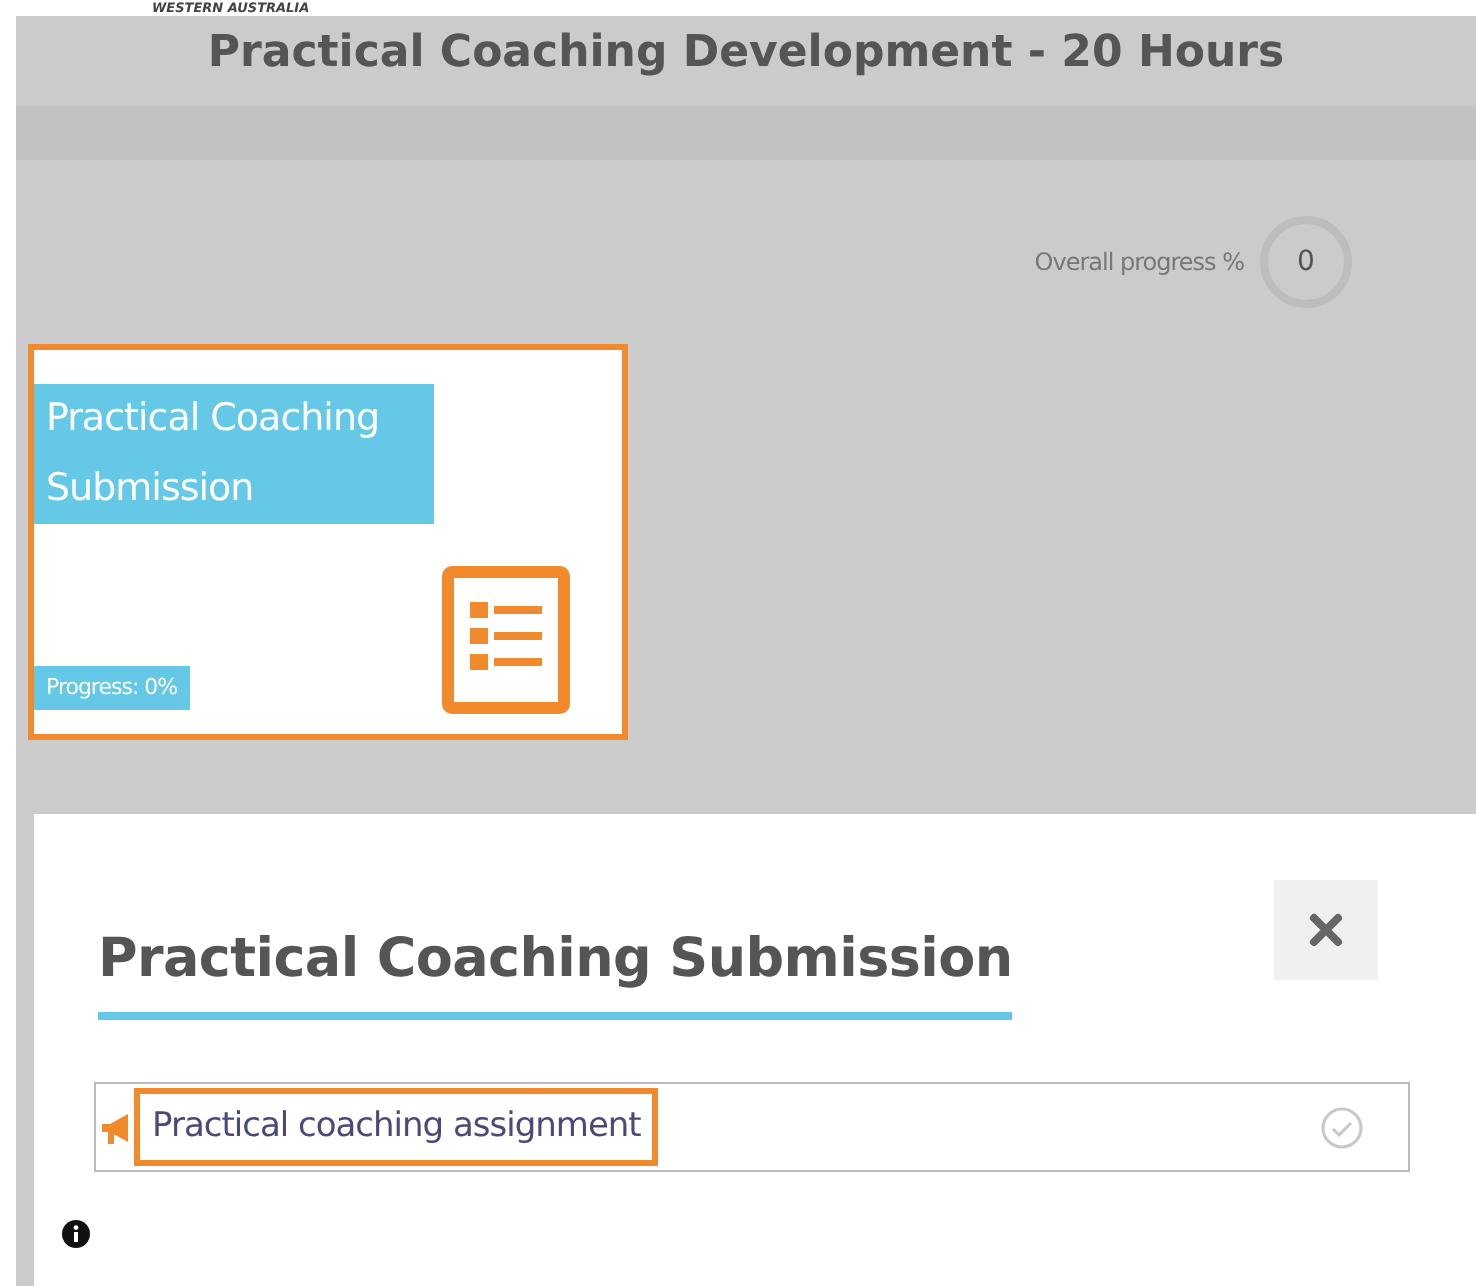 This screenshot has height=1286, width=1476. What do you see at coordinates (76, 1234) in the screenshot?
I see `info-icon` at bounding box center [76, 1234].